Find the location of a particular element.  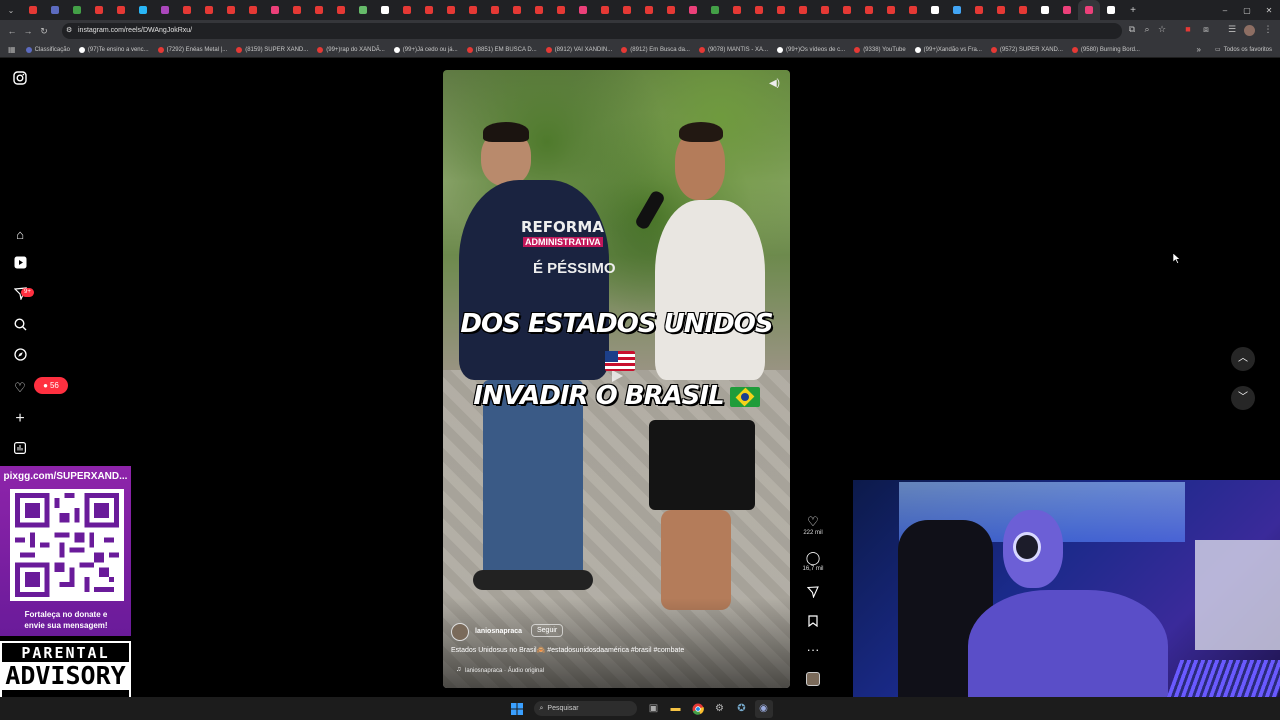

explore-compass-icon is located at coordinates (20, 357).